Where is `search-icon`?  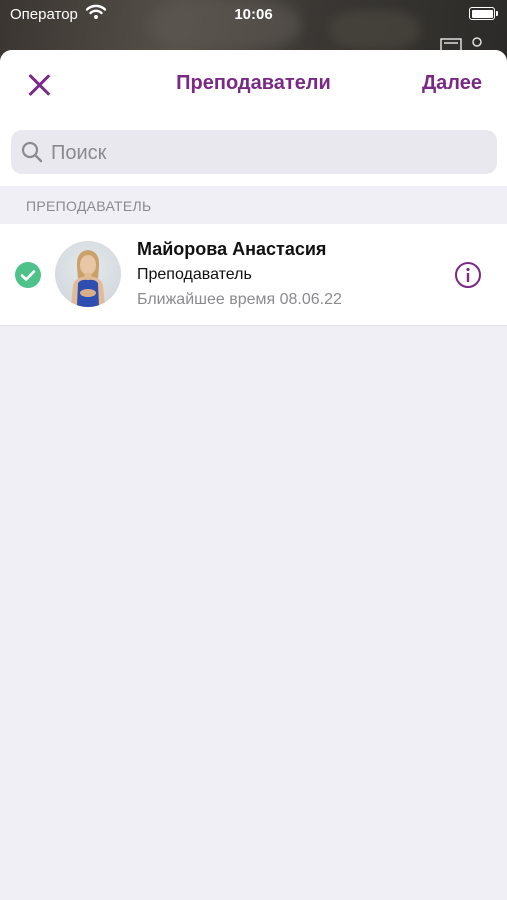 search-icon is located at coordinates (32, 154).